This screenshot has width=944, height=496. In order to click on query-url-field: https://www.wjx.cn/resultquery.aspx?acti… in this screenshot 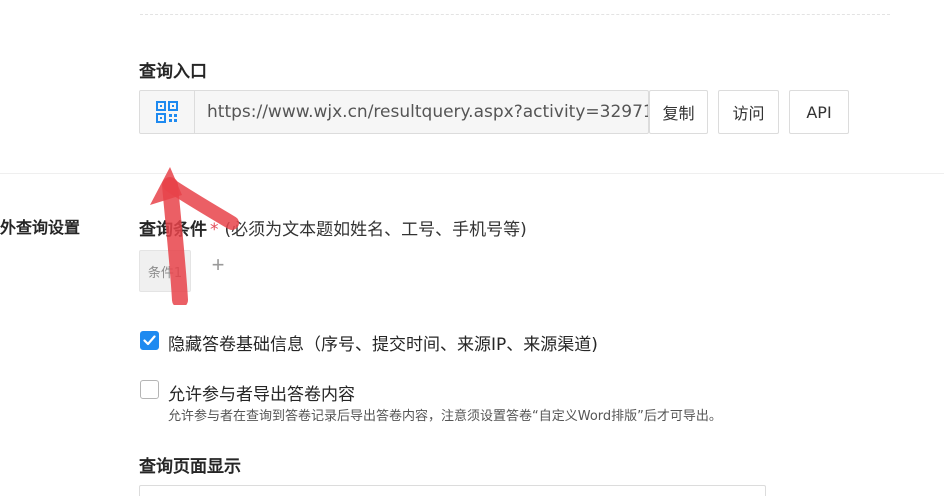, I will do `click(394, 112)`.